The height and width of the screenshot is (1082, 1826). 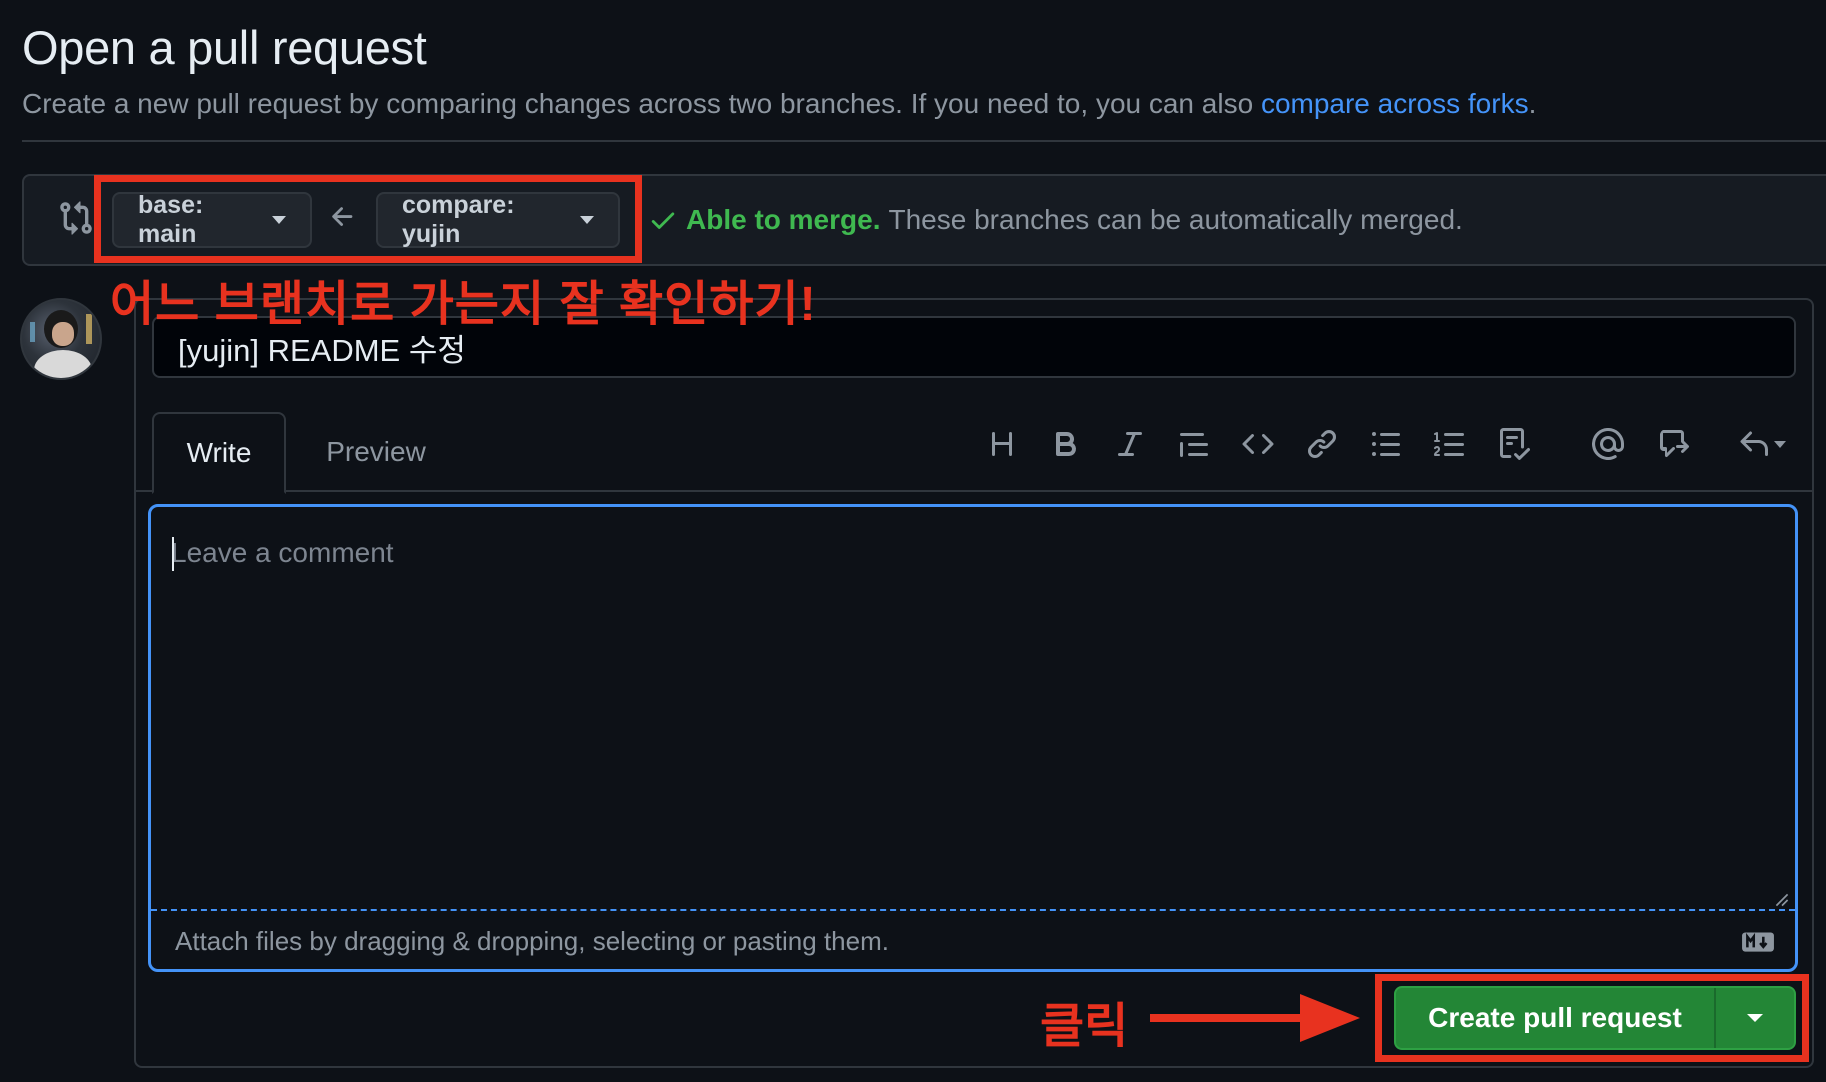 I want to click on create-highlight-box, so click(x=1592, y=1018).